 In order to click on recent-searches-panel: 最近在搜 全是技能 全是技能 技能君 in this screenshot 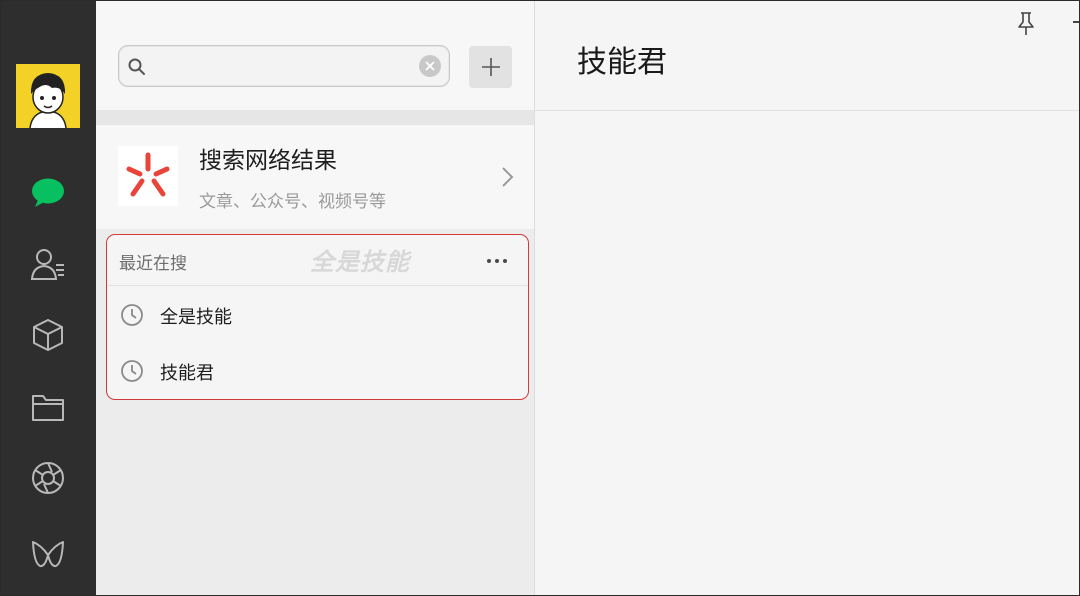, I will do `click(317, 317)`.